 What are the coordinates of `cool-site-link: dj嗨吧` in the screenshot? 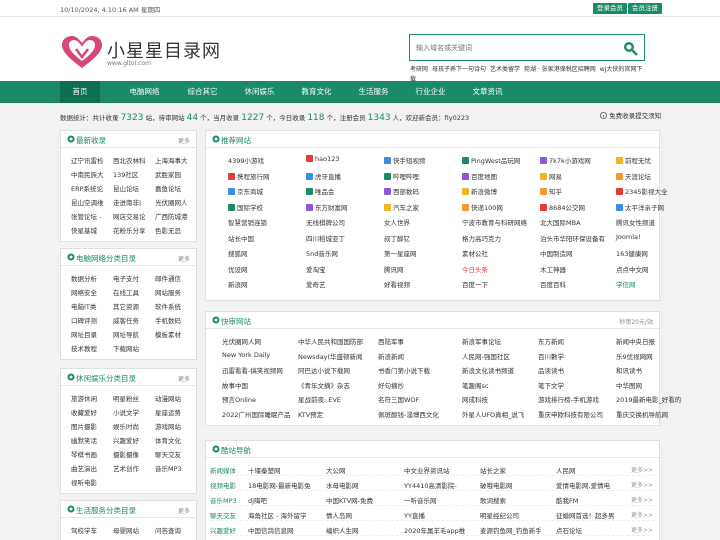 It's located at (257, 500).